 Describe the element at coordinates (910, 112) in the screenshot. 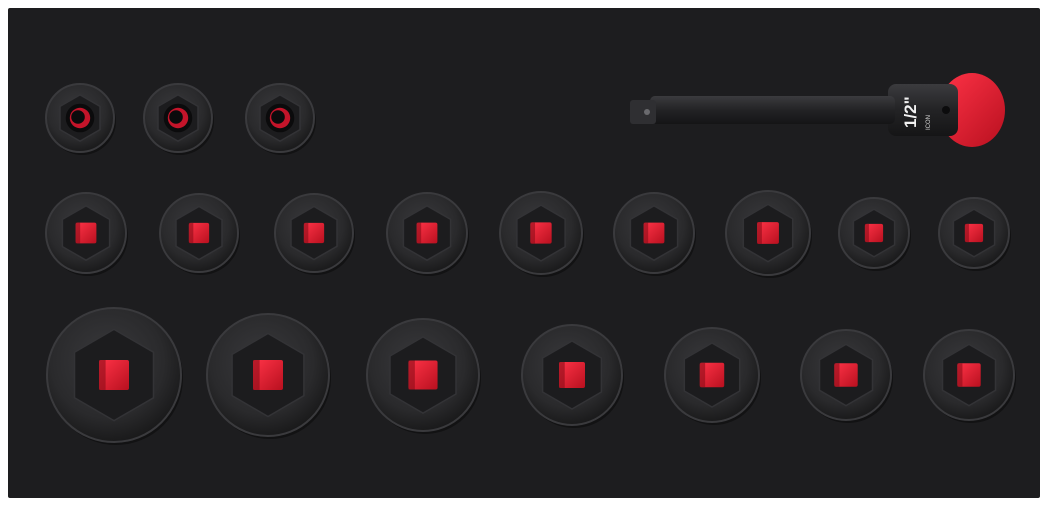

I see `extension-bar-size-label: 1/2"` at that location.